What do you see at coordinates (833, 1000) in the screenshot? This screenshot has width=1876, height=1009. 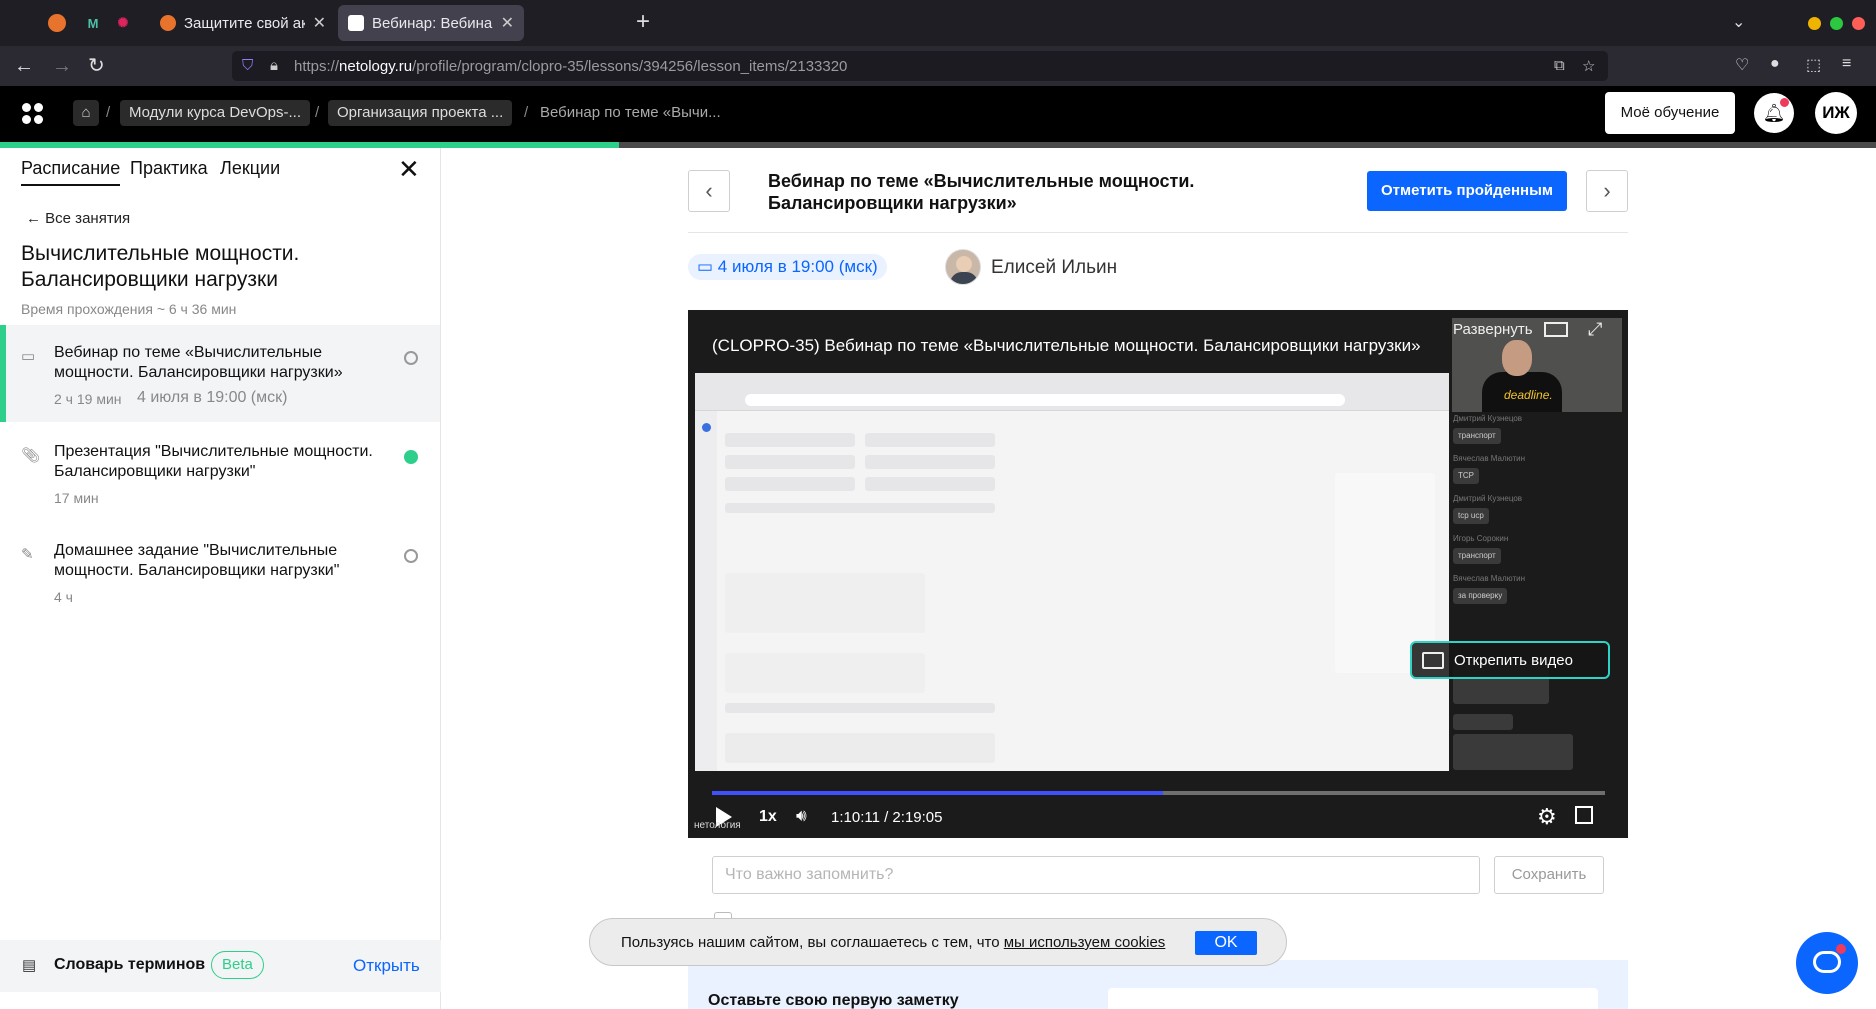 I see `notes-empty-heading: Оставьте свою первую заметку` at bounding box center [833, 1000].